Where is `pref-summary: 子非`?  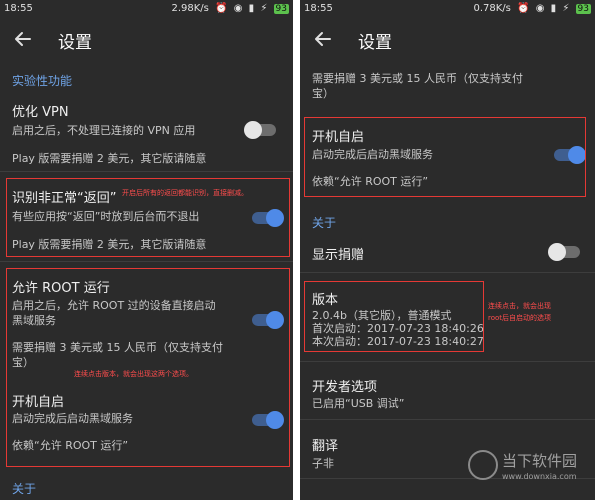 pref-summary: 子非 is located at coordinates (323, 463).